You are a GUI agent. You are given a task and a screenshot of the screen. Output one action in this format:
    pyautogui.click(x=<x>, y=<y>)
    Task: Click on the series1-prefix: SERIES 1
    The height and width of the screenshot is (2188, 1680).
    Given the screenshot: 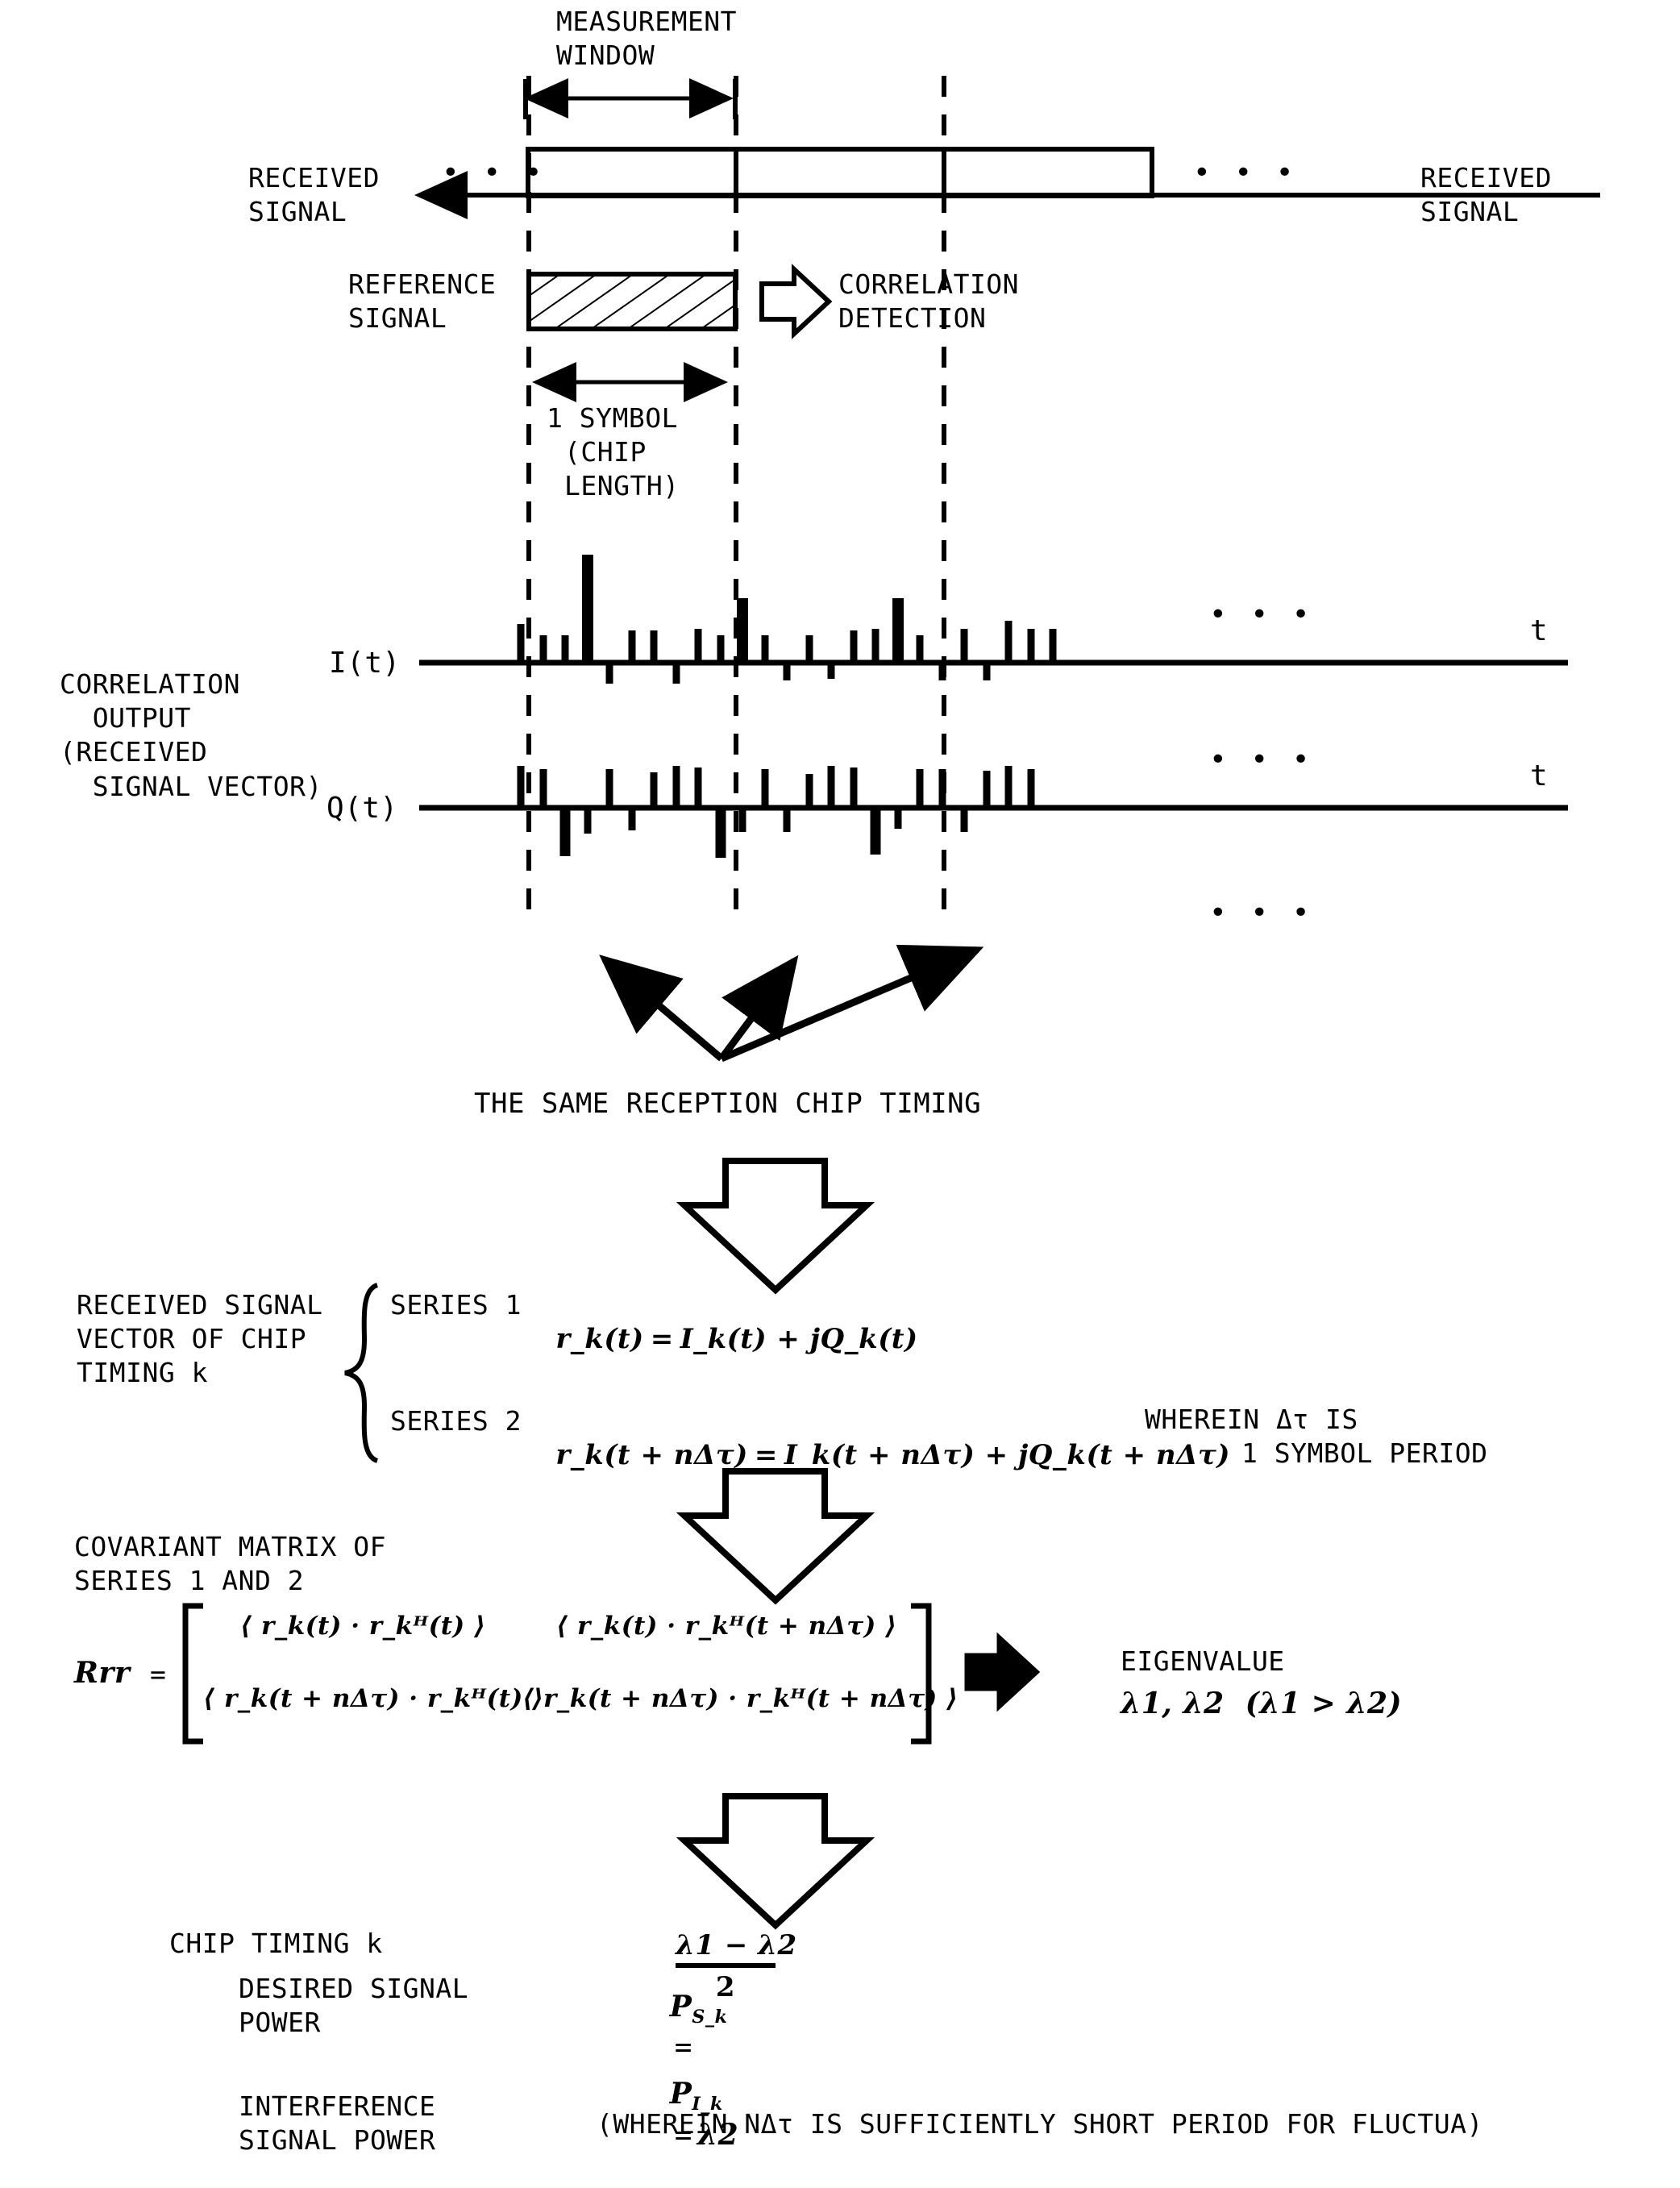 What is the action you would take?
    pyautogui.click(x=456, y=1305)
    